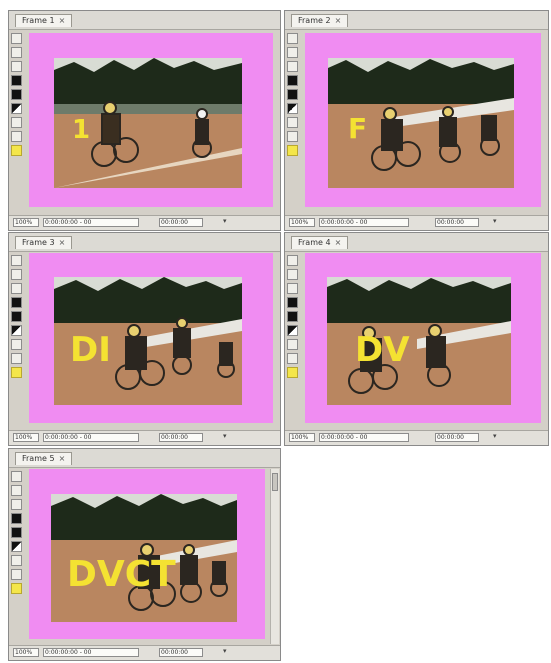 This screenshot has height=663, width=551. What do you see at coordinates (148, 123) in the screenshot?
I see `video-frame: 1` at bounding box center [148, 123].